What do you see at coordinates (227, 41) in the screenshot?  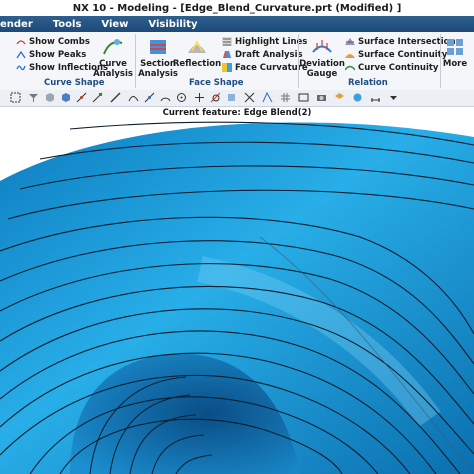 I see `highlight-lines-icon` at bounding box center [227, 41].